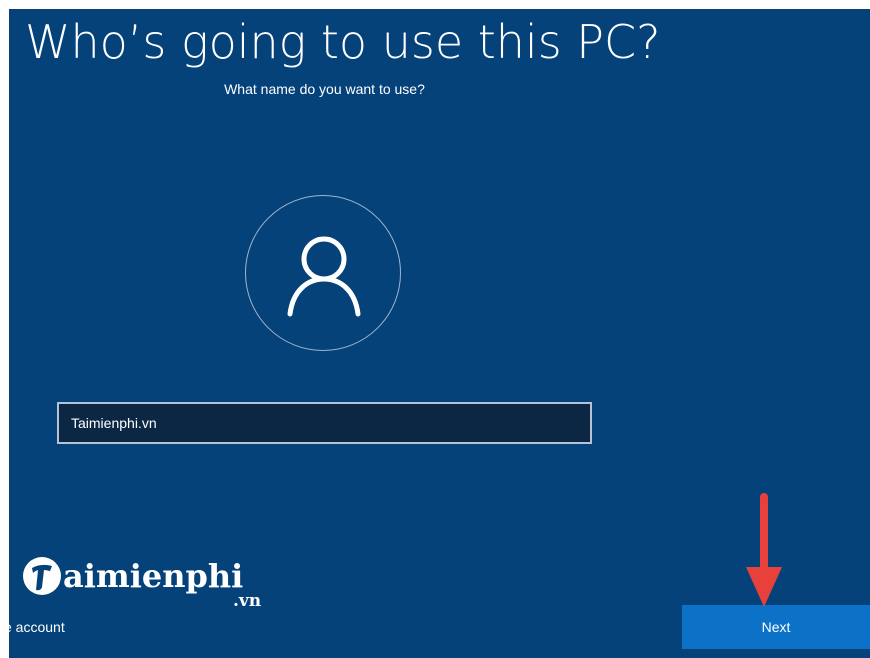  Describe the element at coordinates (776, 627) in the screenshot. I see `next-button: Next` at that location.